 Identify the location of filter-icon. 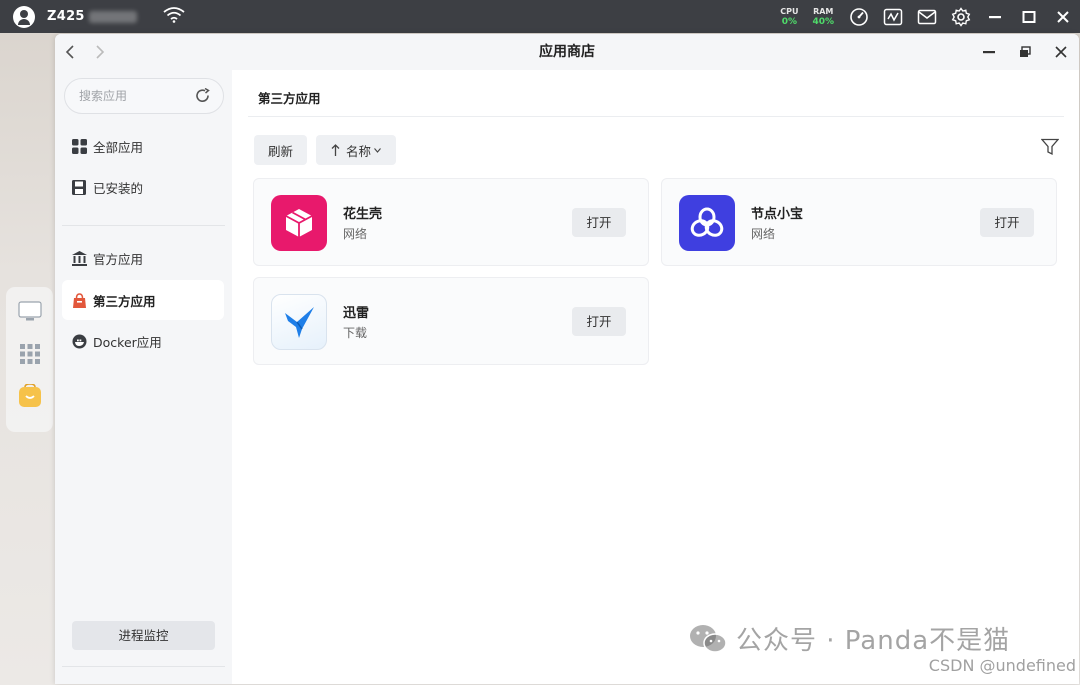
(1050, 149).